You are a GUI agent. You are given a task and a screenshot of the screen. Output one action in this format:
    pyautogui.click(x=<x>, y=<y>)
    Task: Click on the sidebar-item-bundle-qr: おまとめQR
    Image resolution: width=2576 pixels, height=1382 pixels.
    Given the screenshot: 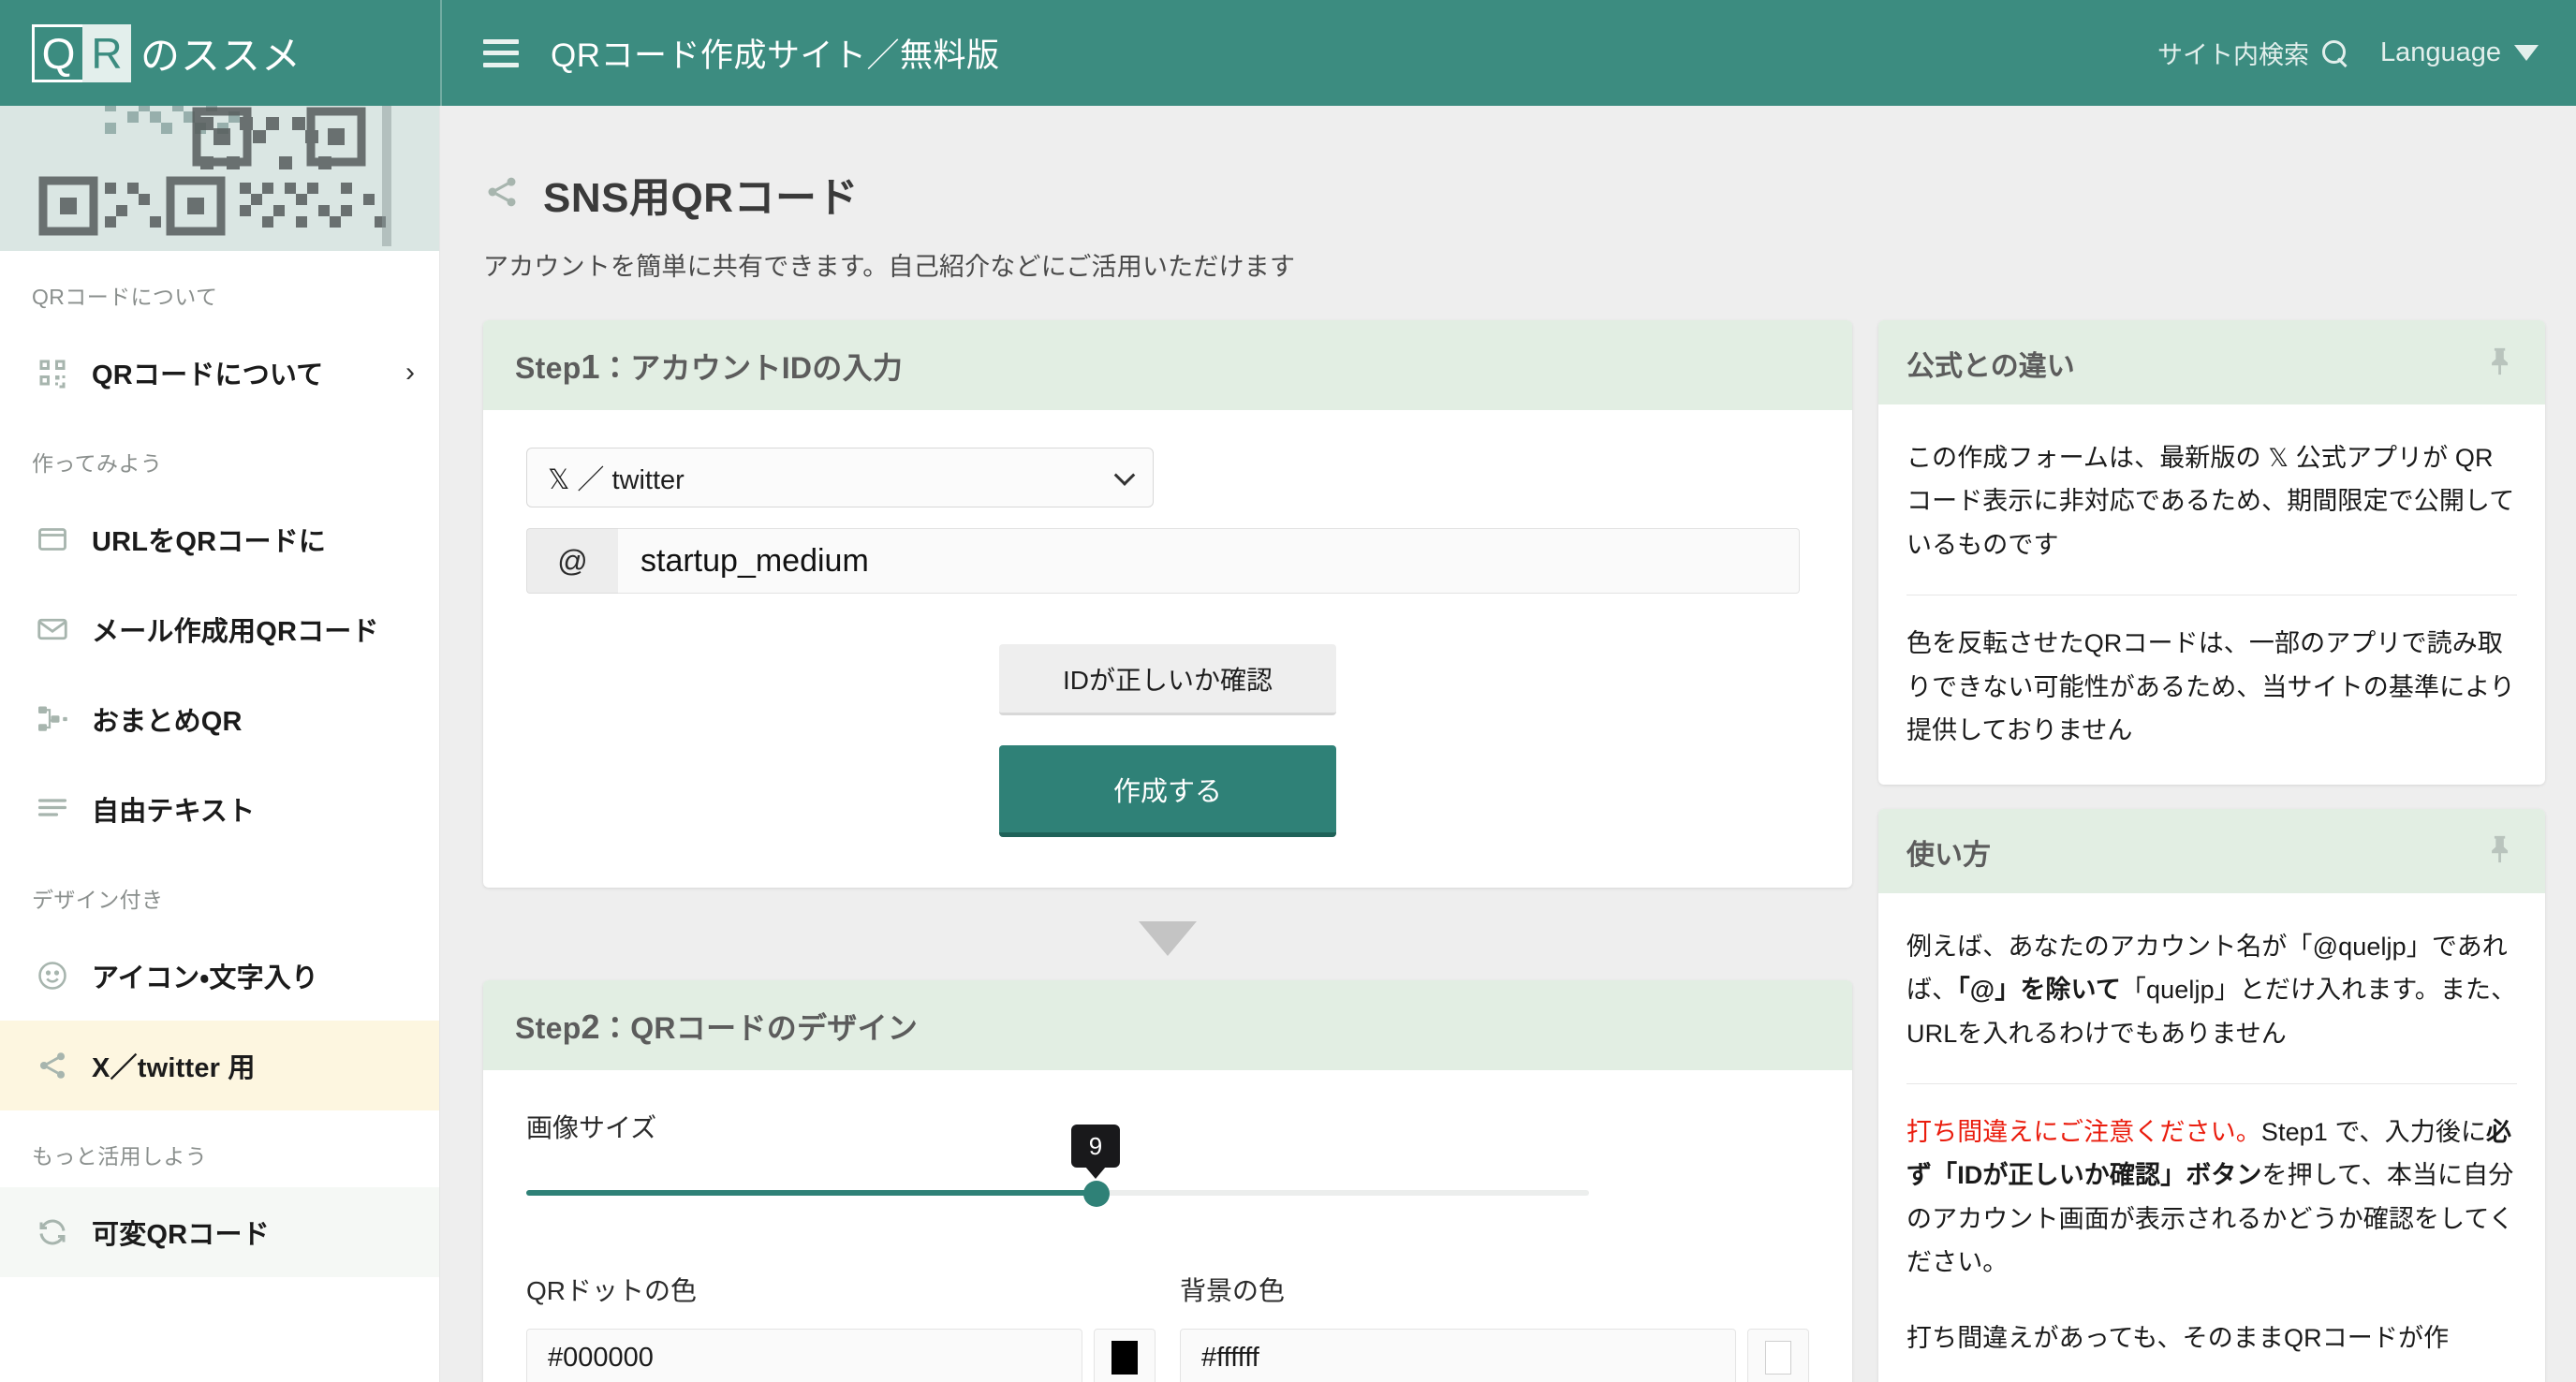 What is the action you would take?
    pyautogui.click(x=219, y=719)
    